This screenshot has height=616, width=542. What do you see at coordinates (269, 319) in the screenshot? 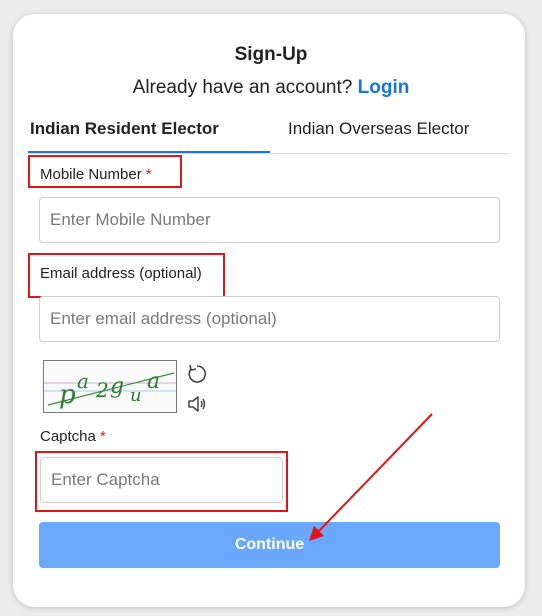
I see `email-address-input` at bounding box center [269, 319].